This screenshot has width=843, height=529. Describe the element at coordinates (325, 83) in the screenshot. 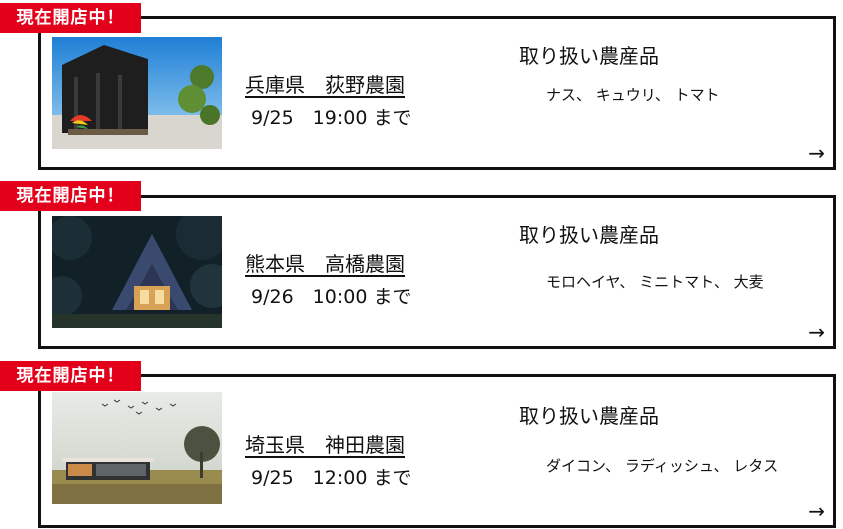

I see `farm-name-link: 兵庫県 荻野農園` at that location.